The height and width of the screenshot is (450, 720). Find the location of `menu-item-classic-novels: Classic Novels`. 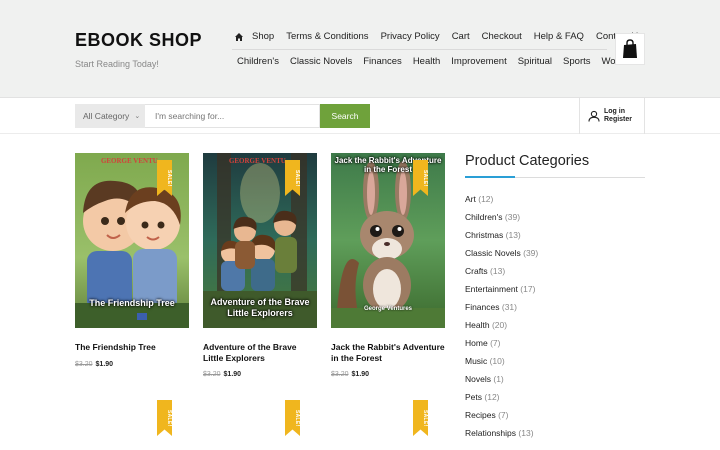

menu-item-classic-novels: Classic Novels is located at coordinates (321, 61).